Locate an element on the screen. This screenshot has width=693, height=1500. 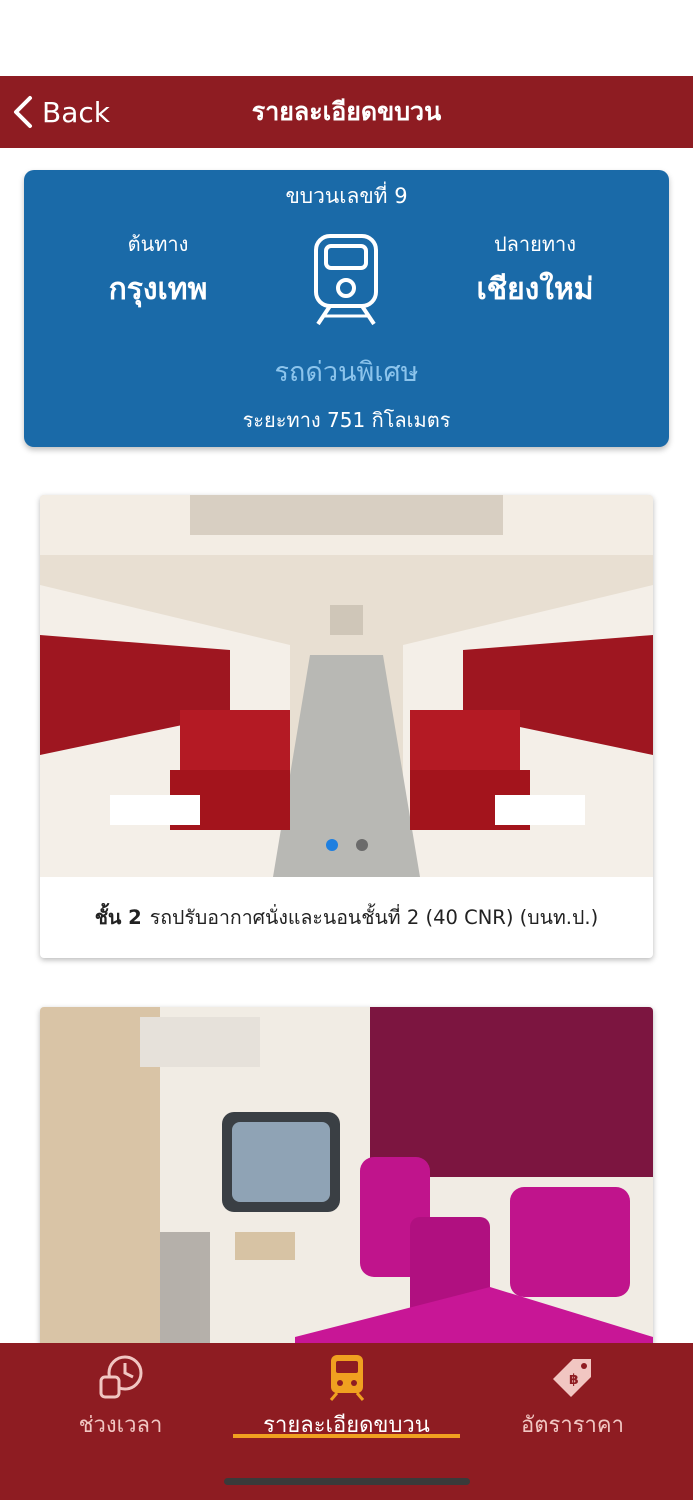
train-type: รถด่วนพิเศษ is located at coordinates (346, 372).